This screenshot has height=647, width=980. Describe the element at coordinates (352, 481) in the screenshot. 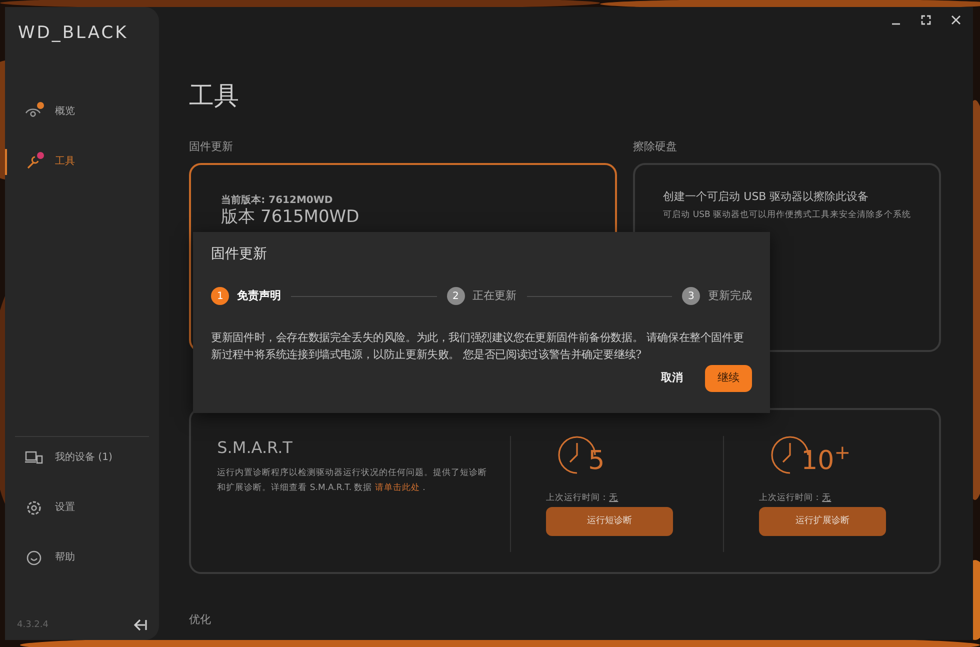

I see `card-text: 运行内置诊断程序以检测驱动器运行状况的任何问题。提供了短诊断和扩展诊断。详细查看 S.M.A.R.T. 数据 请单击此处 .` at that location.